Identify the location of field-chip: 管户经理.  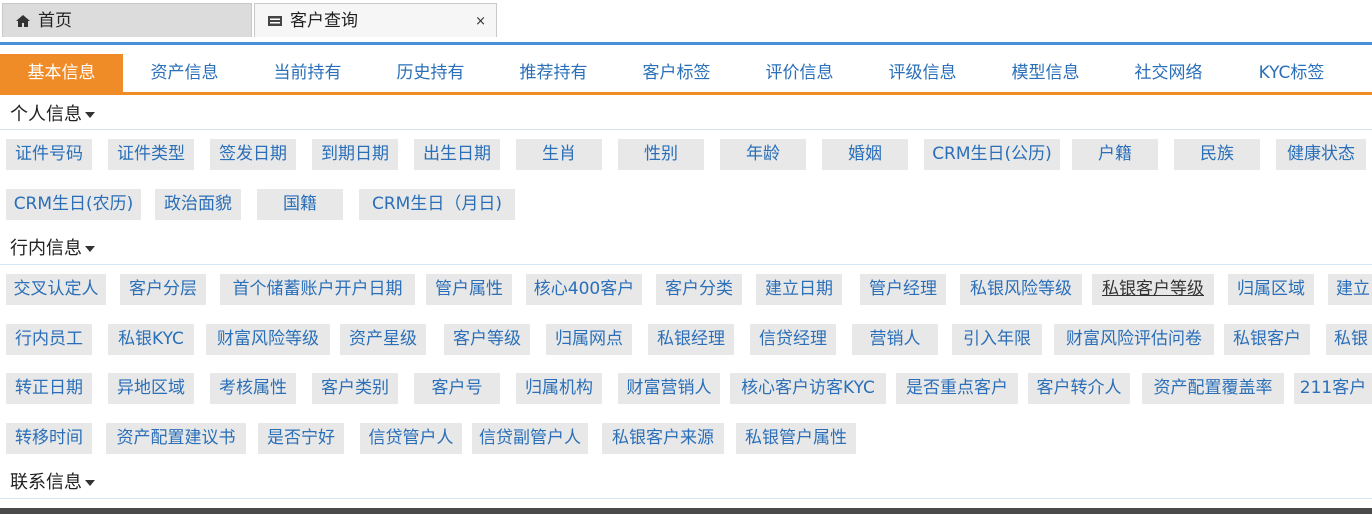
(903, 289).